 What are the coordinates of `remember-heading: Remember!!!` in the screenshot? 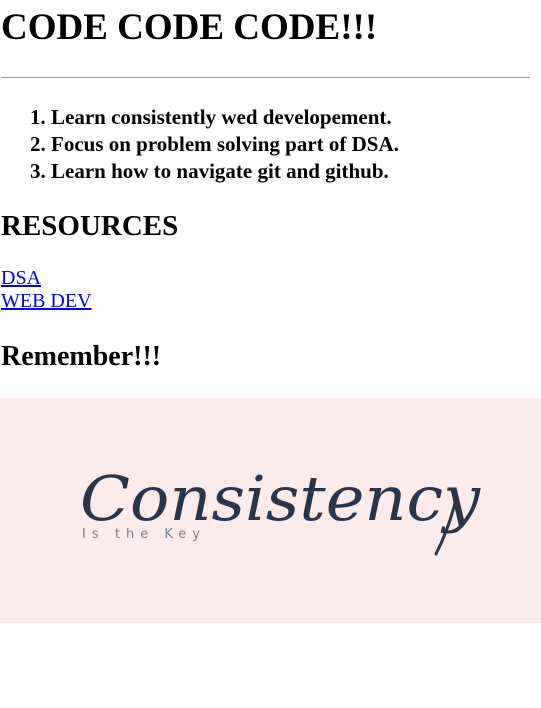 It's located at (81, 356).